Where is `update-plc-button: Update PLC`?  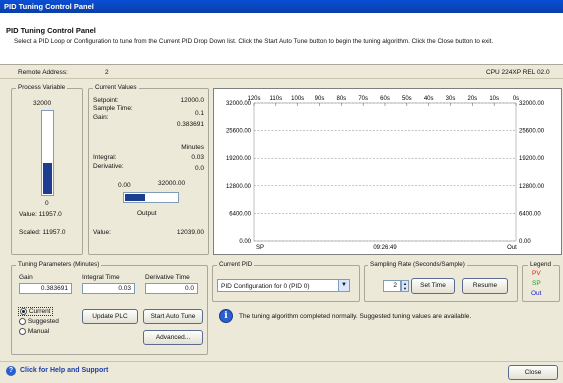
update-plc-button: Update PLC is located at coordinates (110, 316).